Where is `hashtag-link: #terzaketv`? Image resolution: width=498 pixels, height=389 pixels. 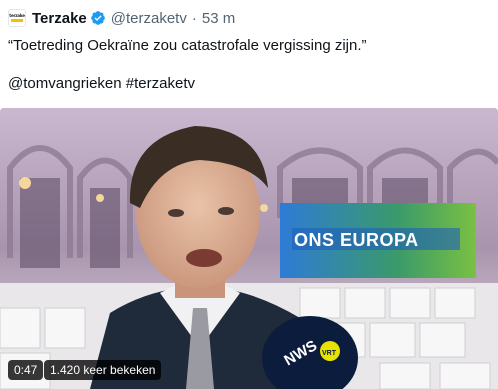 hashtag-link: #terzaketv is located at coordinates (160, 83).